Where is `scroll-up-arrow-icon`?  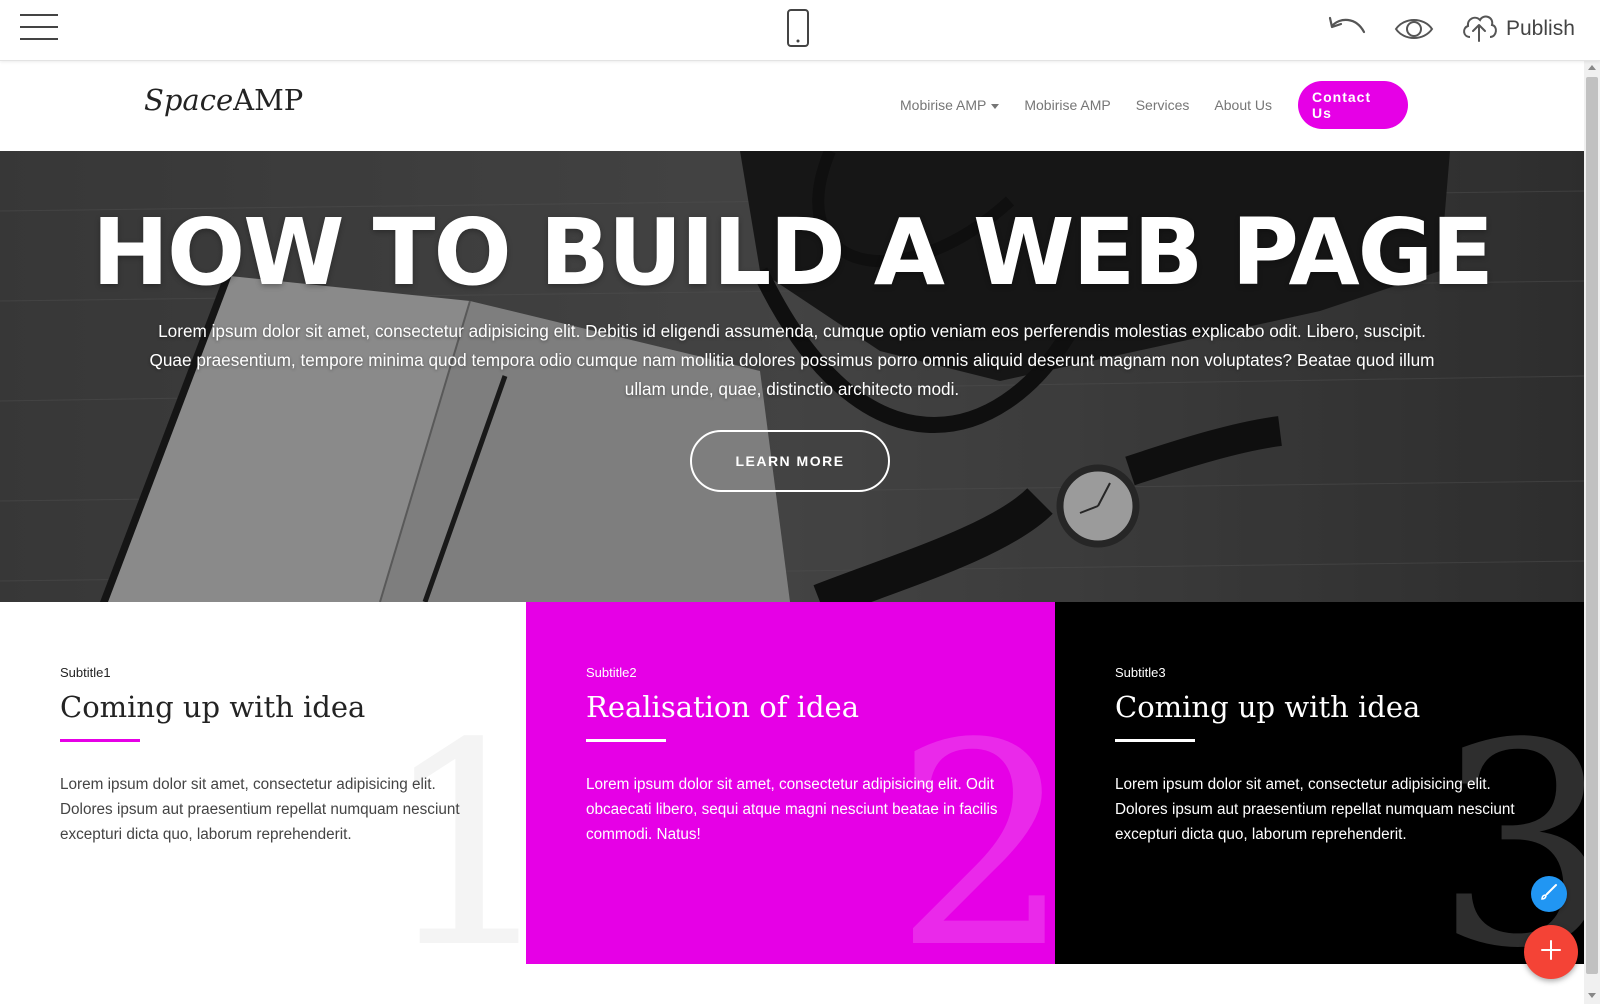 scroll-up-arrow-icon is located at coordinates (1592, 67).